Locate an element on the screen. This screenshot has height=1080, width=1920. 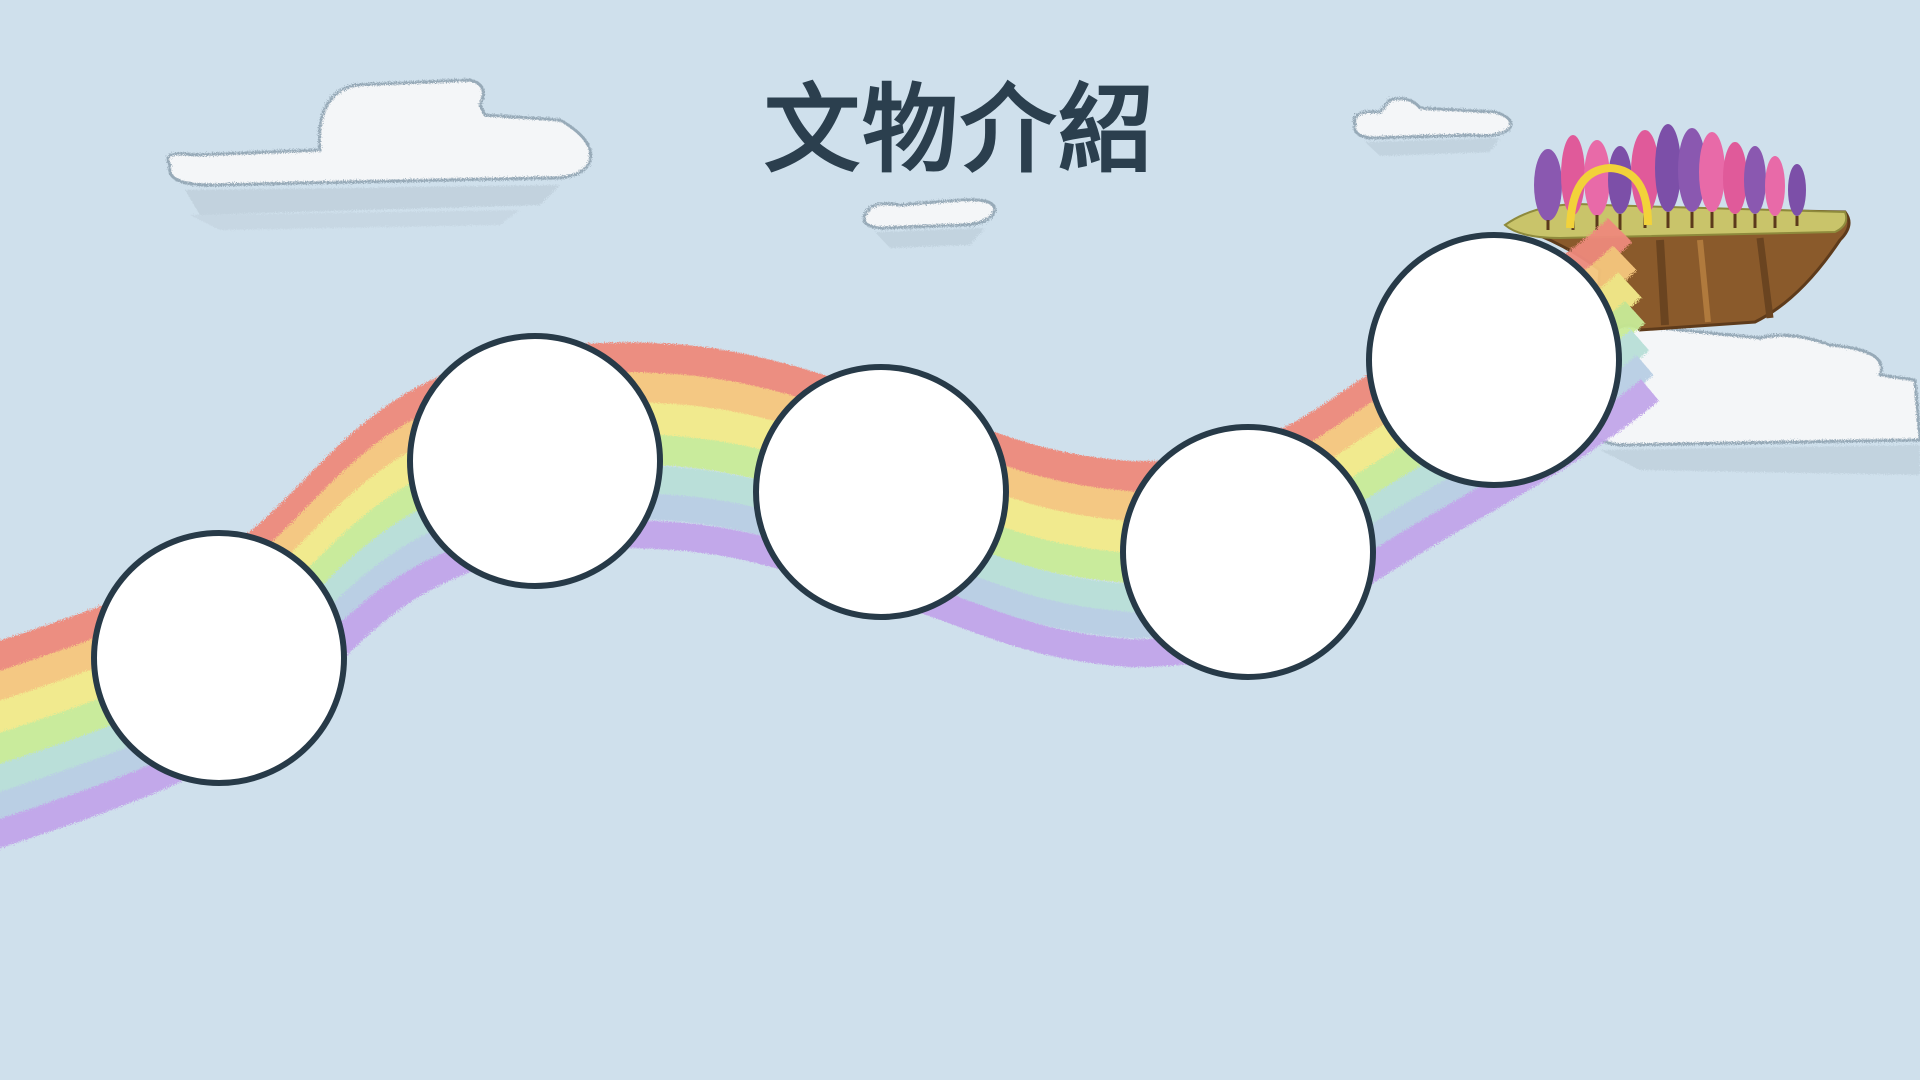
cloud-small-center is located at coordinates (929, 223).